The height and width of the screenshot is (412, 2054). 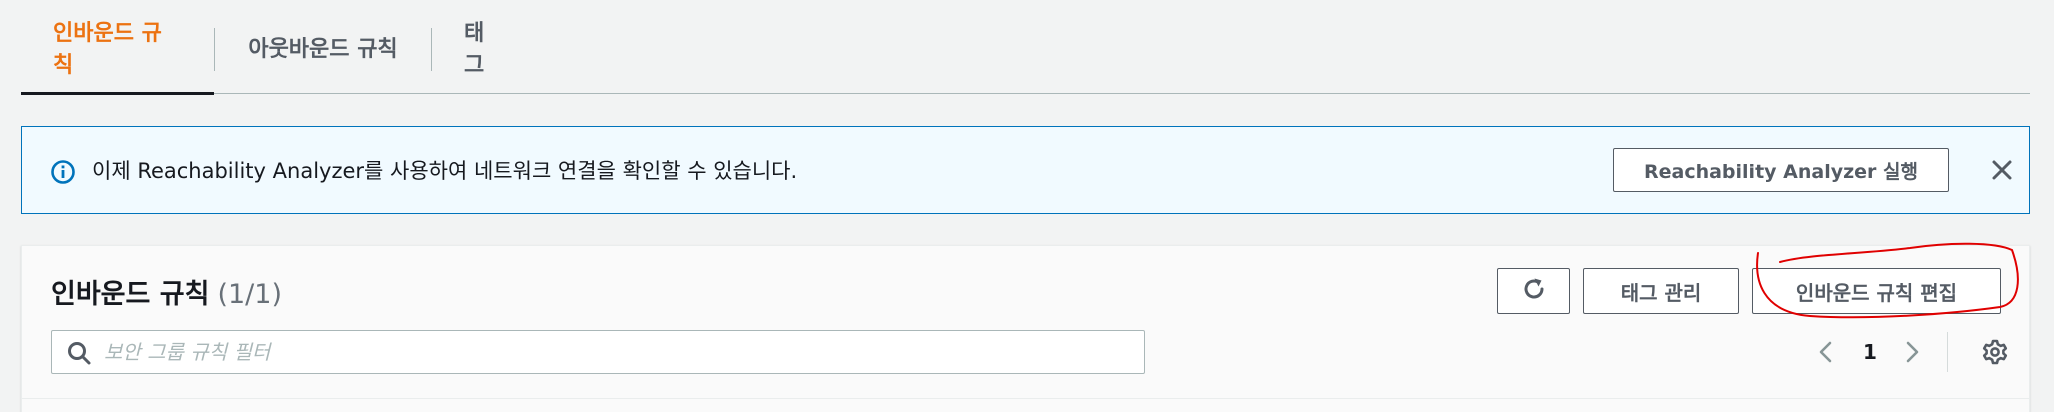 I want to click on manage-tags-button: 태그 관리, so click(x=1661, y=291).